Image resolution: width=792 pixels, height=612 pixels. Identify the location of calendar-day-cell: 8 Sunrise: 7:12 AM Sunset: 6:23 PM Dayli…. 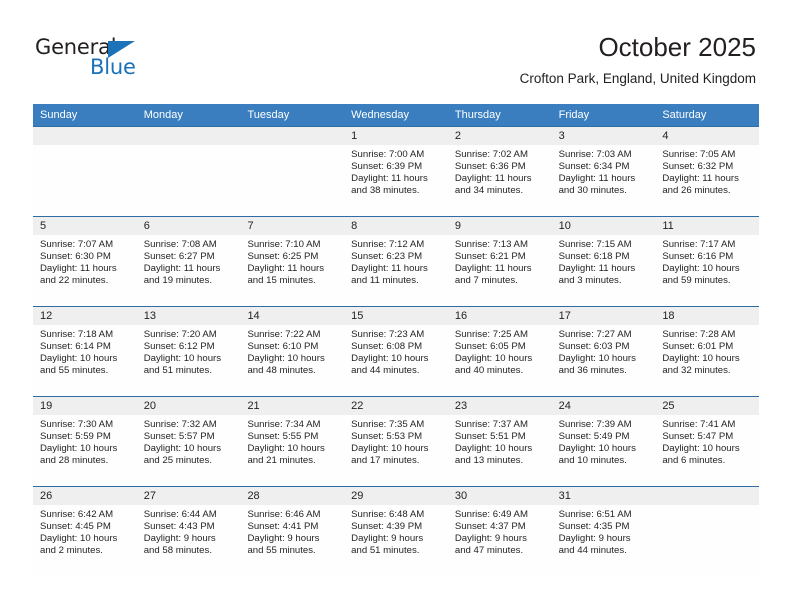
(396, 261).